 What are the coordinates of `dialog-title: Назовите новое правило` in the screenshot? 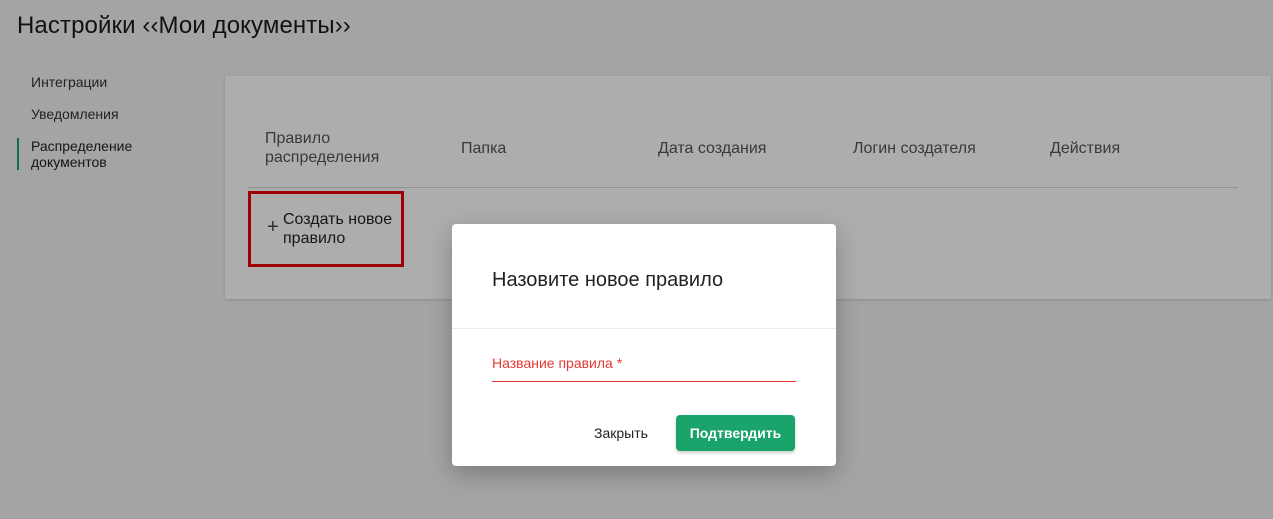 It's located at (608, 280).